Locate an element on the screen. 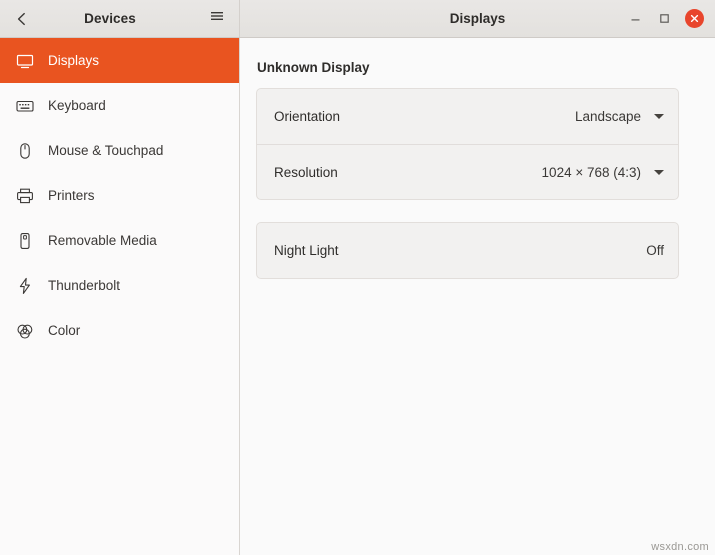 The height and width of the screenshot is (555, 715). night-light-card: Night Light Off is located at coordinates (467, 250).